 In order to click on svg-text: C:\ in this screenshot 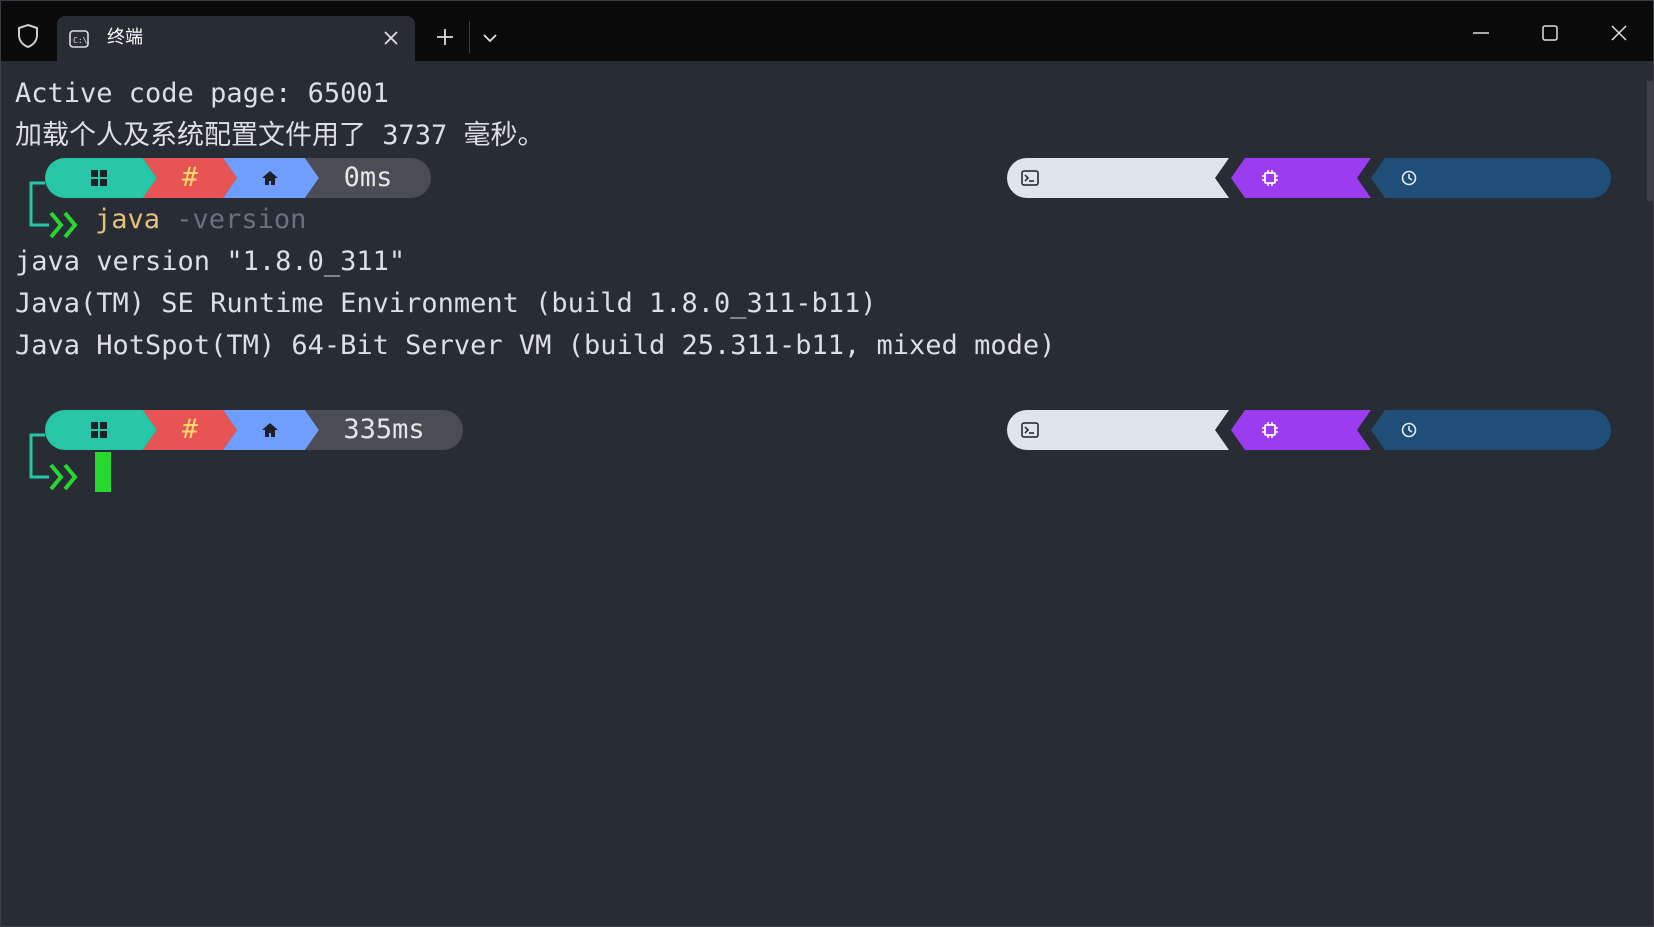, I will do `click(80, 40)`.